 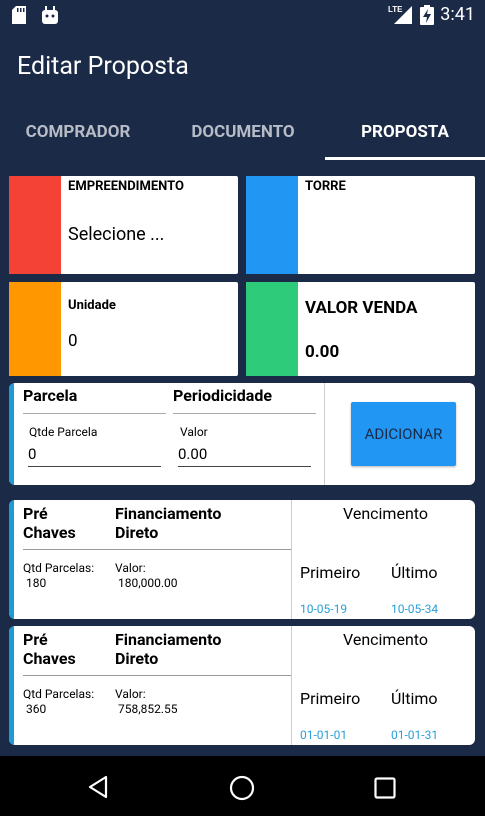 I want to click on sd-card-icon, so click(x=19, y=17).